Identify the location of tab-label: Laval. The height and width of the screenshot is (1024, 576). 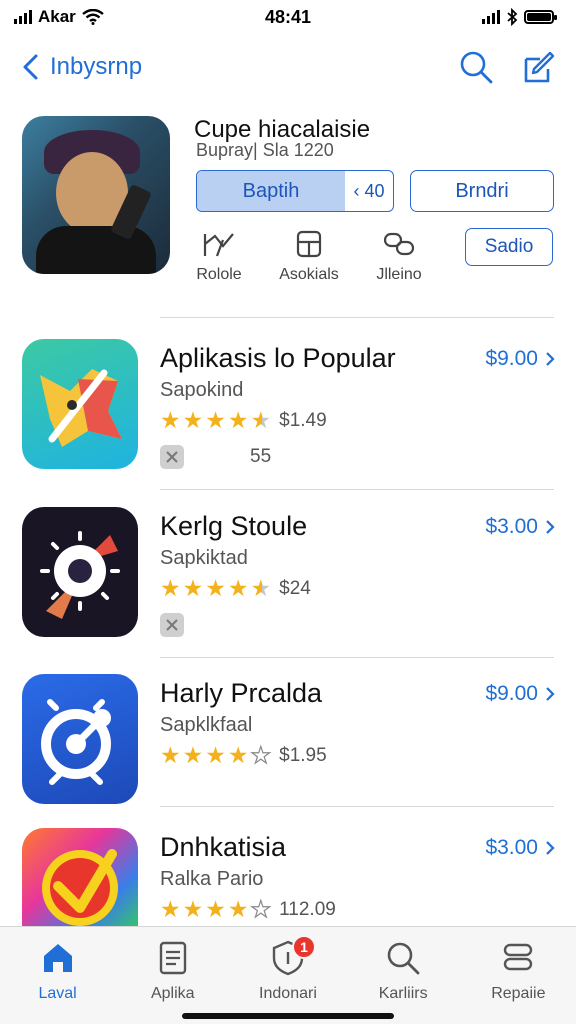
(57, 993).